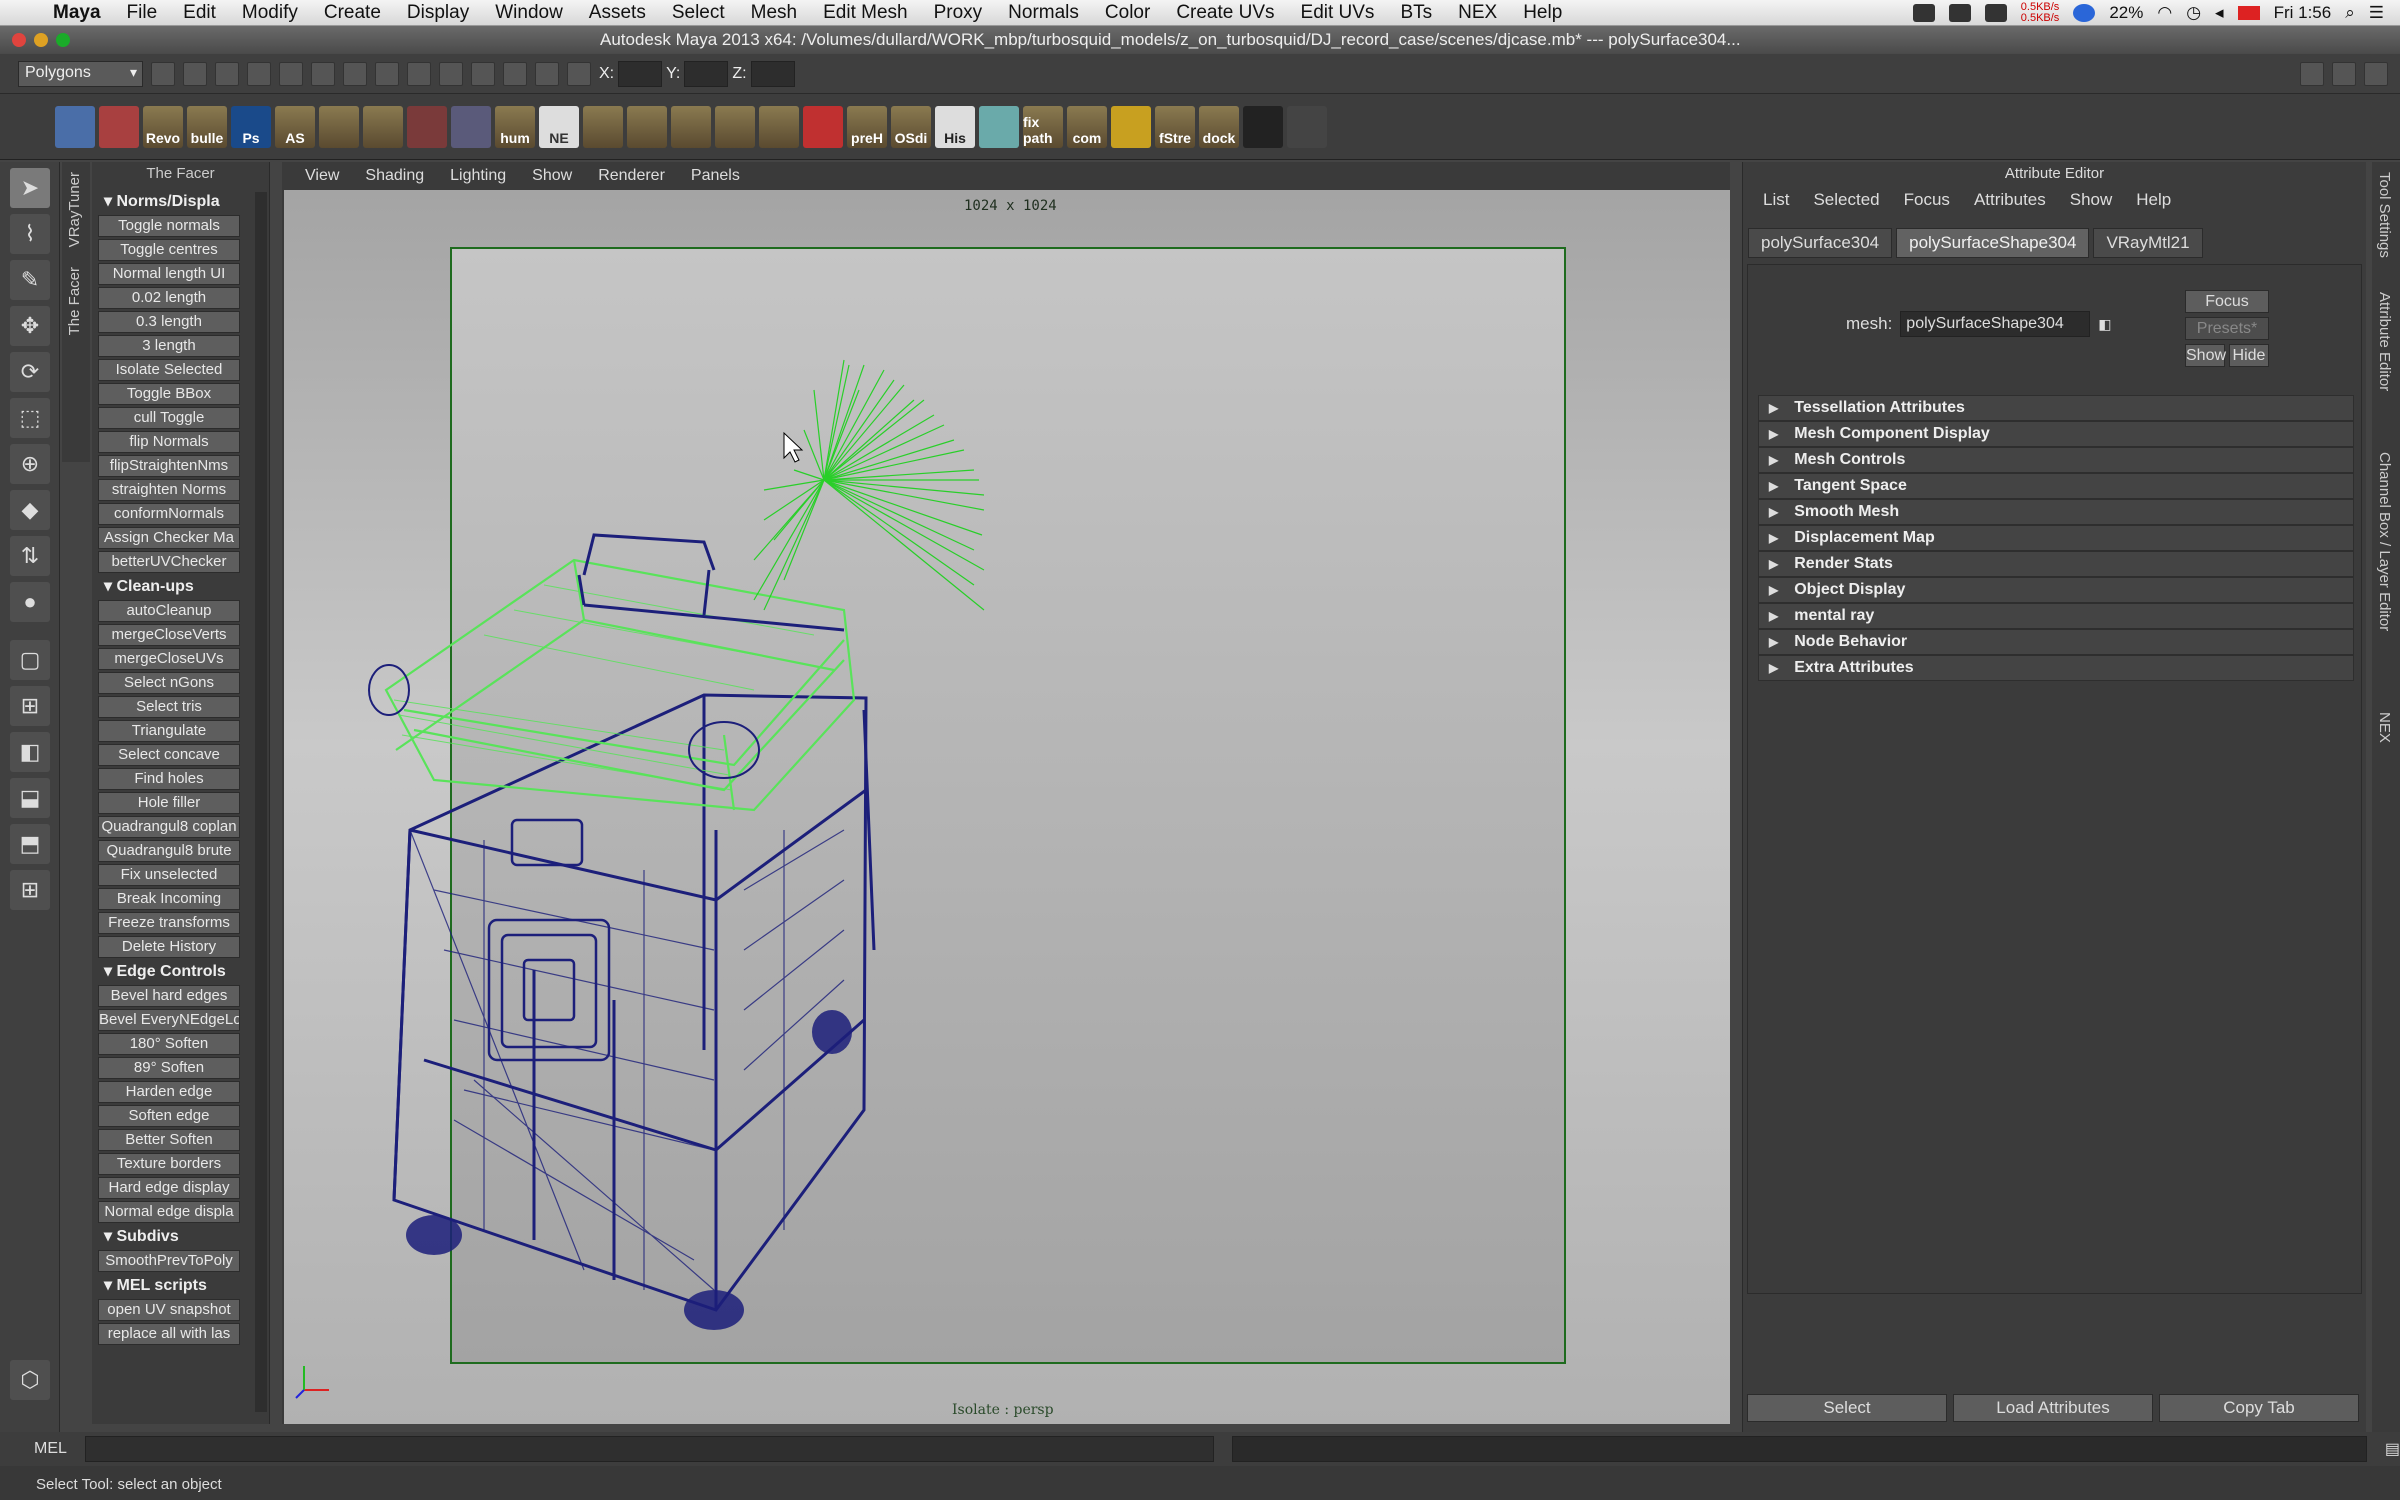  Describe the element at coordinates (30, 752) in the screenshot. I see `persp-outliner-layout-icon: ◧` at that location.